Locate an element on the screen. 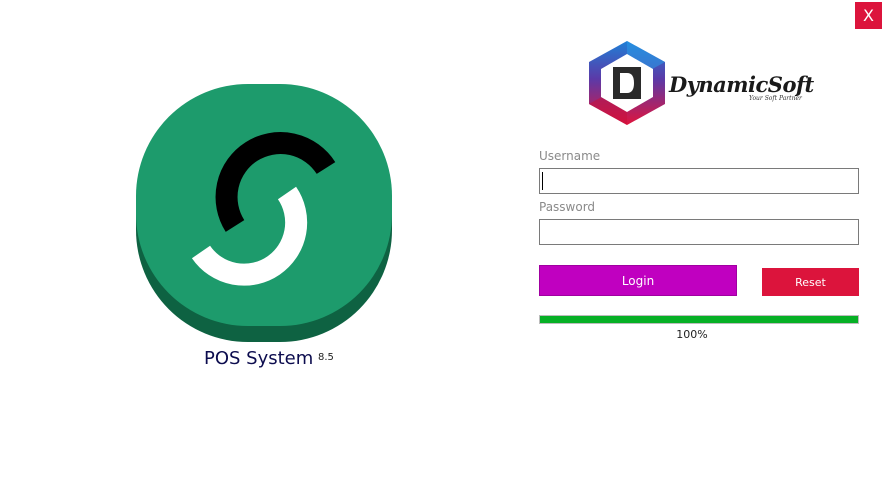 The image size is (885, 490). brand-tagline: Your Soft Partner is located at coordinates (775, 98).